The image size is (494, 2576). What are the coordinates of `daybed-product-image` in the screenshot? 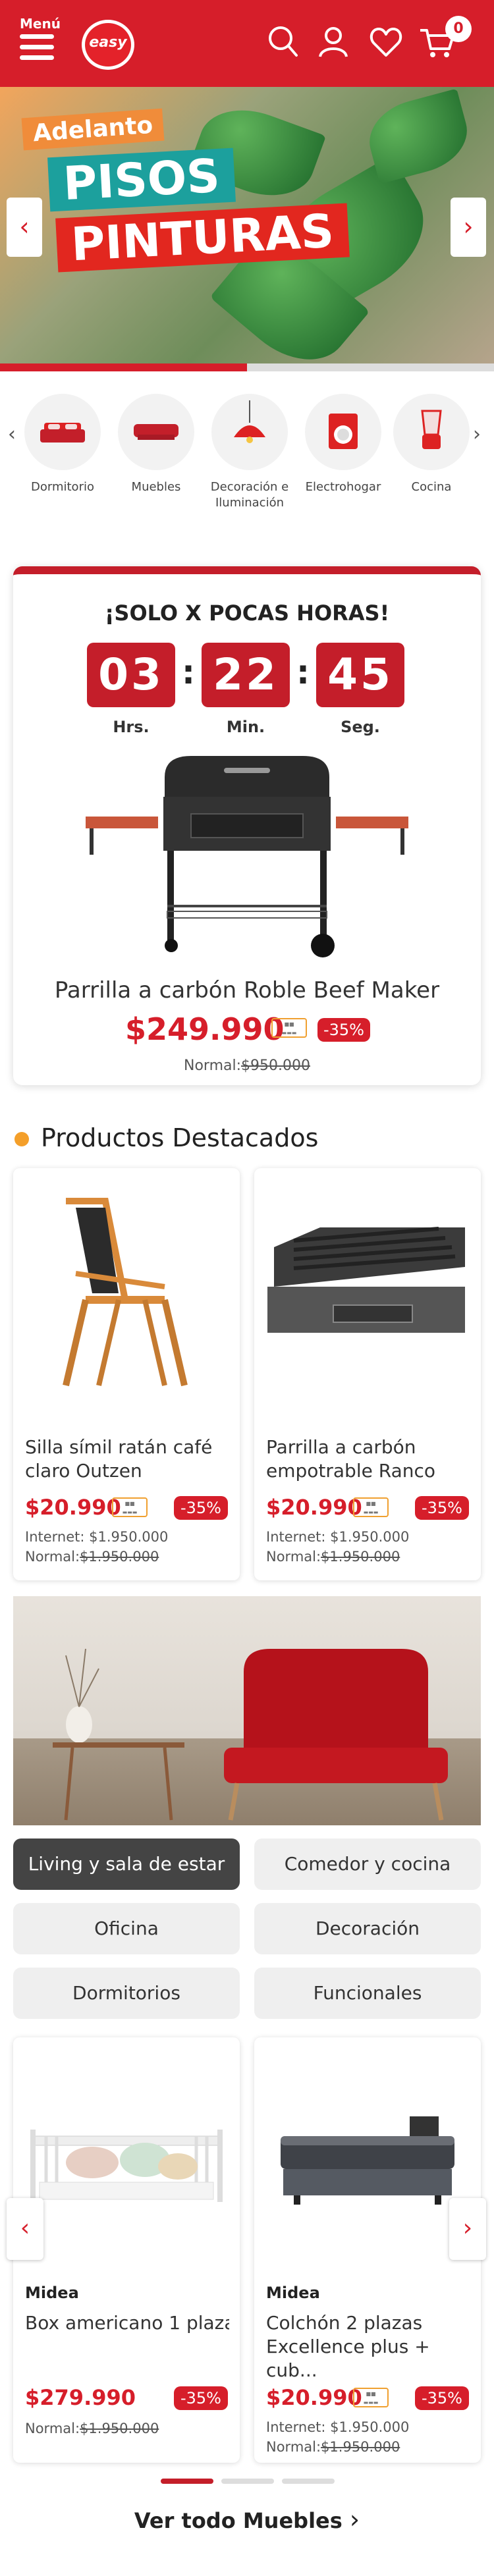 It's located at (126, 2166).